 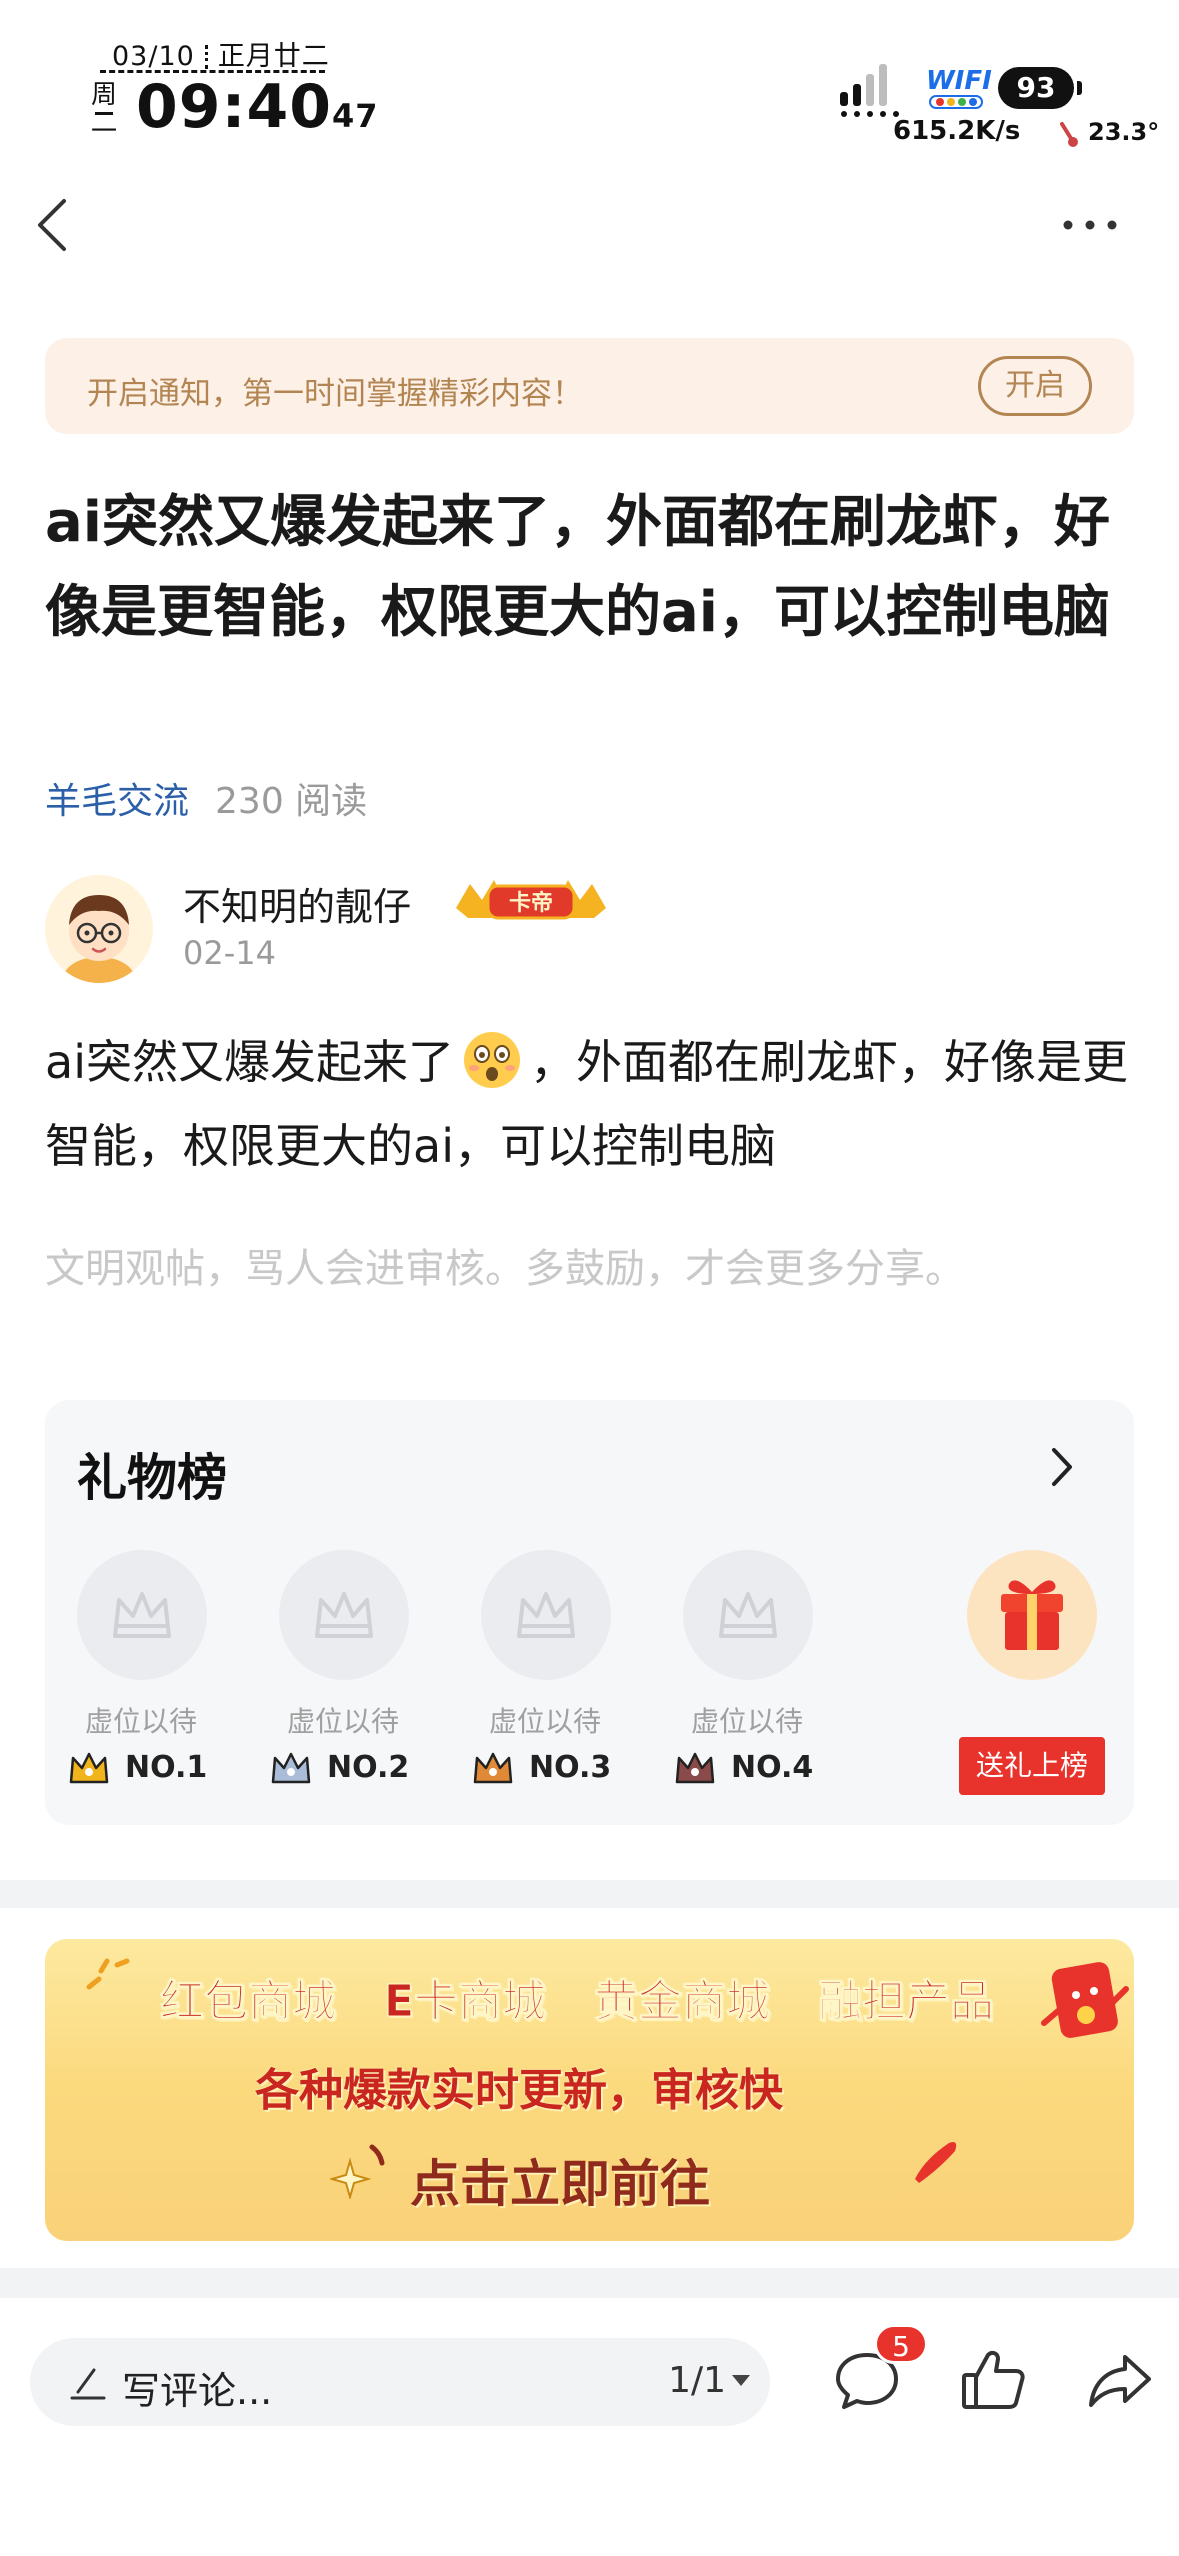 I want to click on promo-link-hongbao: 红包商城, so click(x=248, y=1997).